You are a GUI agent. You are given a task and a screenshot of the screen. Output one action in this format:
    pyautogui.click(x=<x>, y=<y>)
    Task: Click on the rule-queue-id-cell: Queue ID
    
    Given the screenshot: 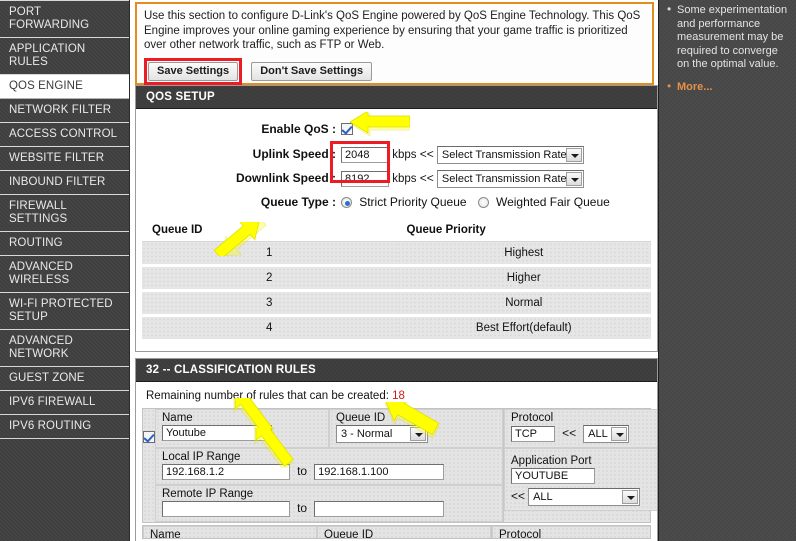 What is the action you would take?
    pyautogui.click(x=404, y=532)
    